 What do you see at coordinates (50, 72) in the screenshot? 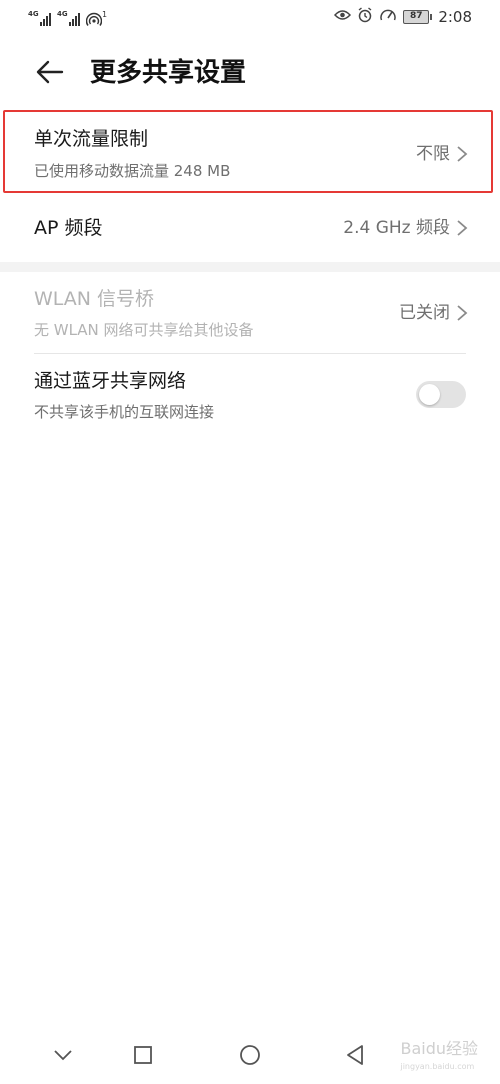
I see `back-arrow-icon` at bounding box center [50, 72].